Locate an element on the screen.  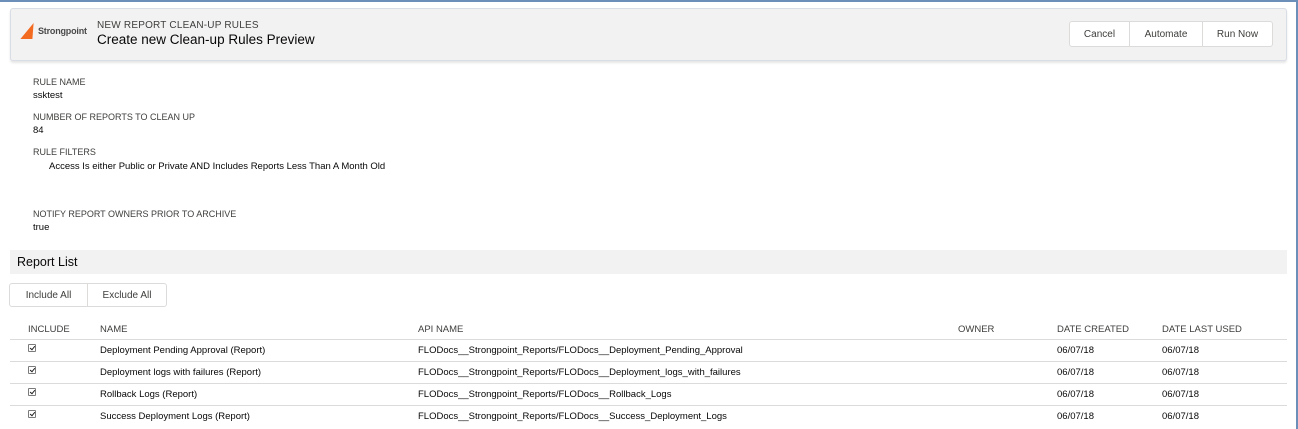
run-now-button: Run Now is located at coordinates (1237, 34).